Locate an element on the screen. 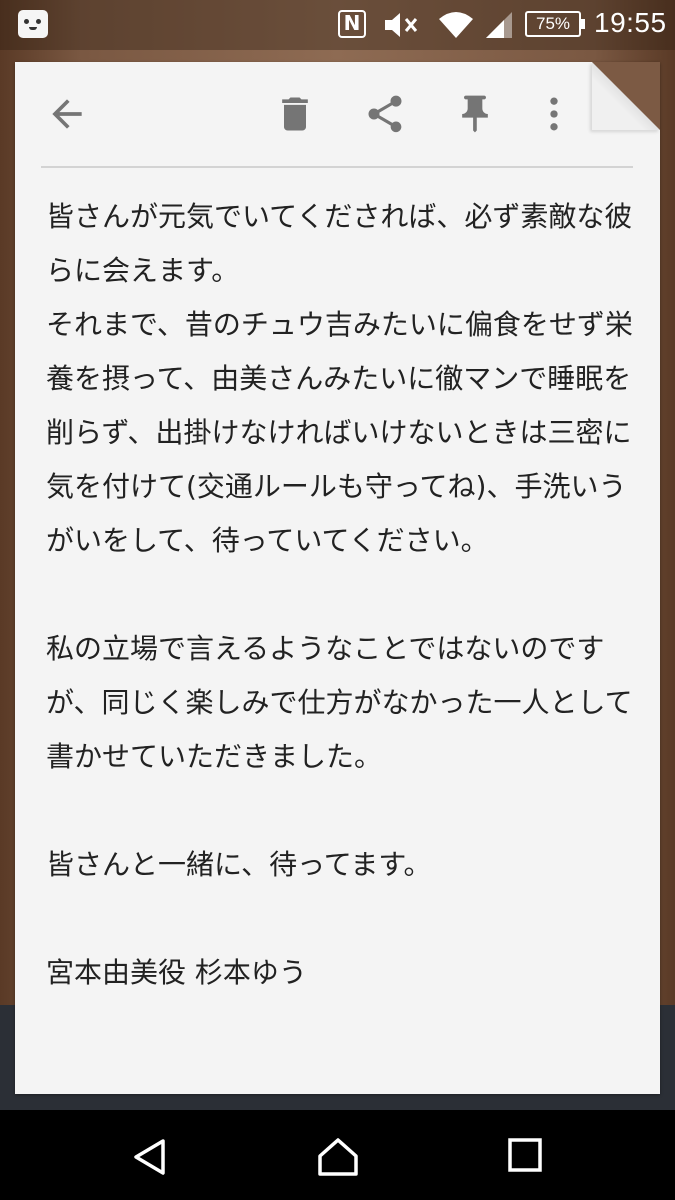  nav-home-button is located at coordinates (338, 1159).